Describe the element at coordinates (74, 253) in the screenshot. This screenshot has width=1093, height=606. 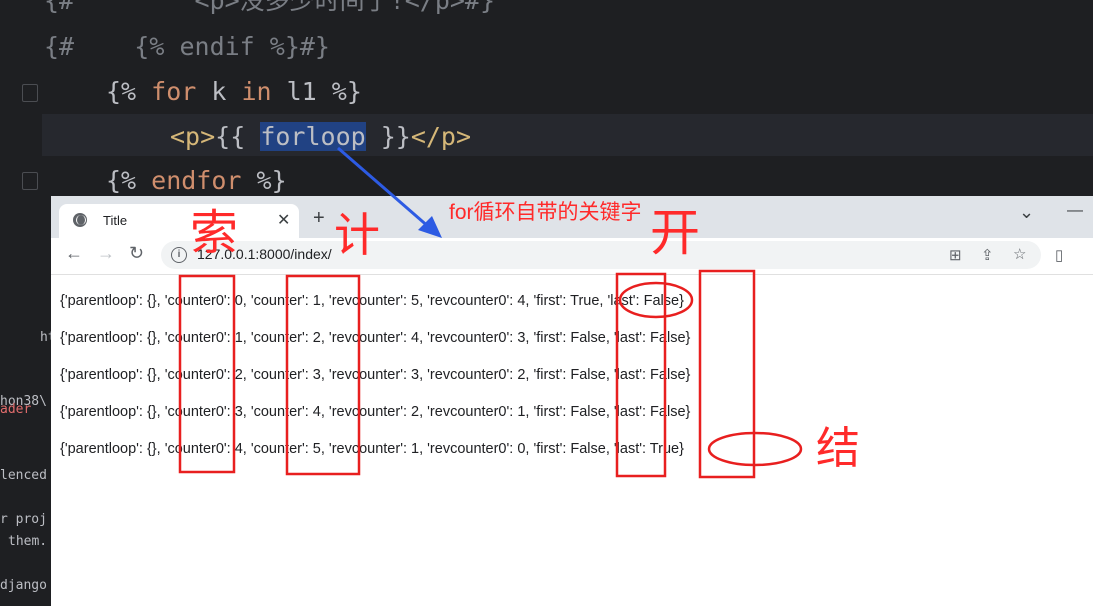
I see `back-icon: ←` at that location.